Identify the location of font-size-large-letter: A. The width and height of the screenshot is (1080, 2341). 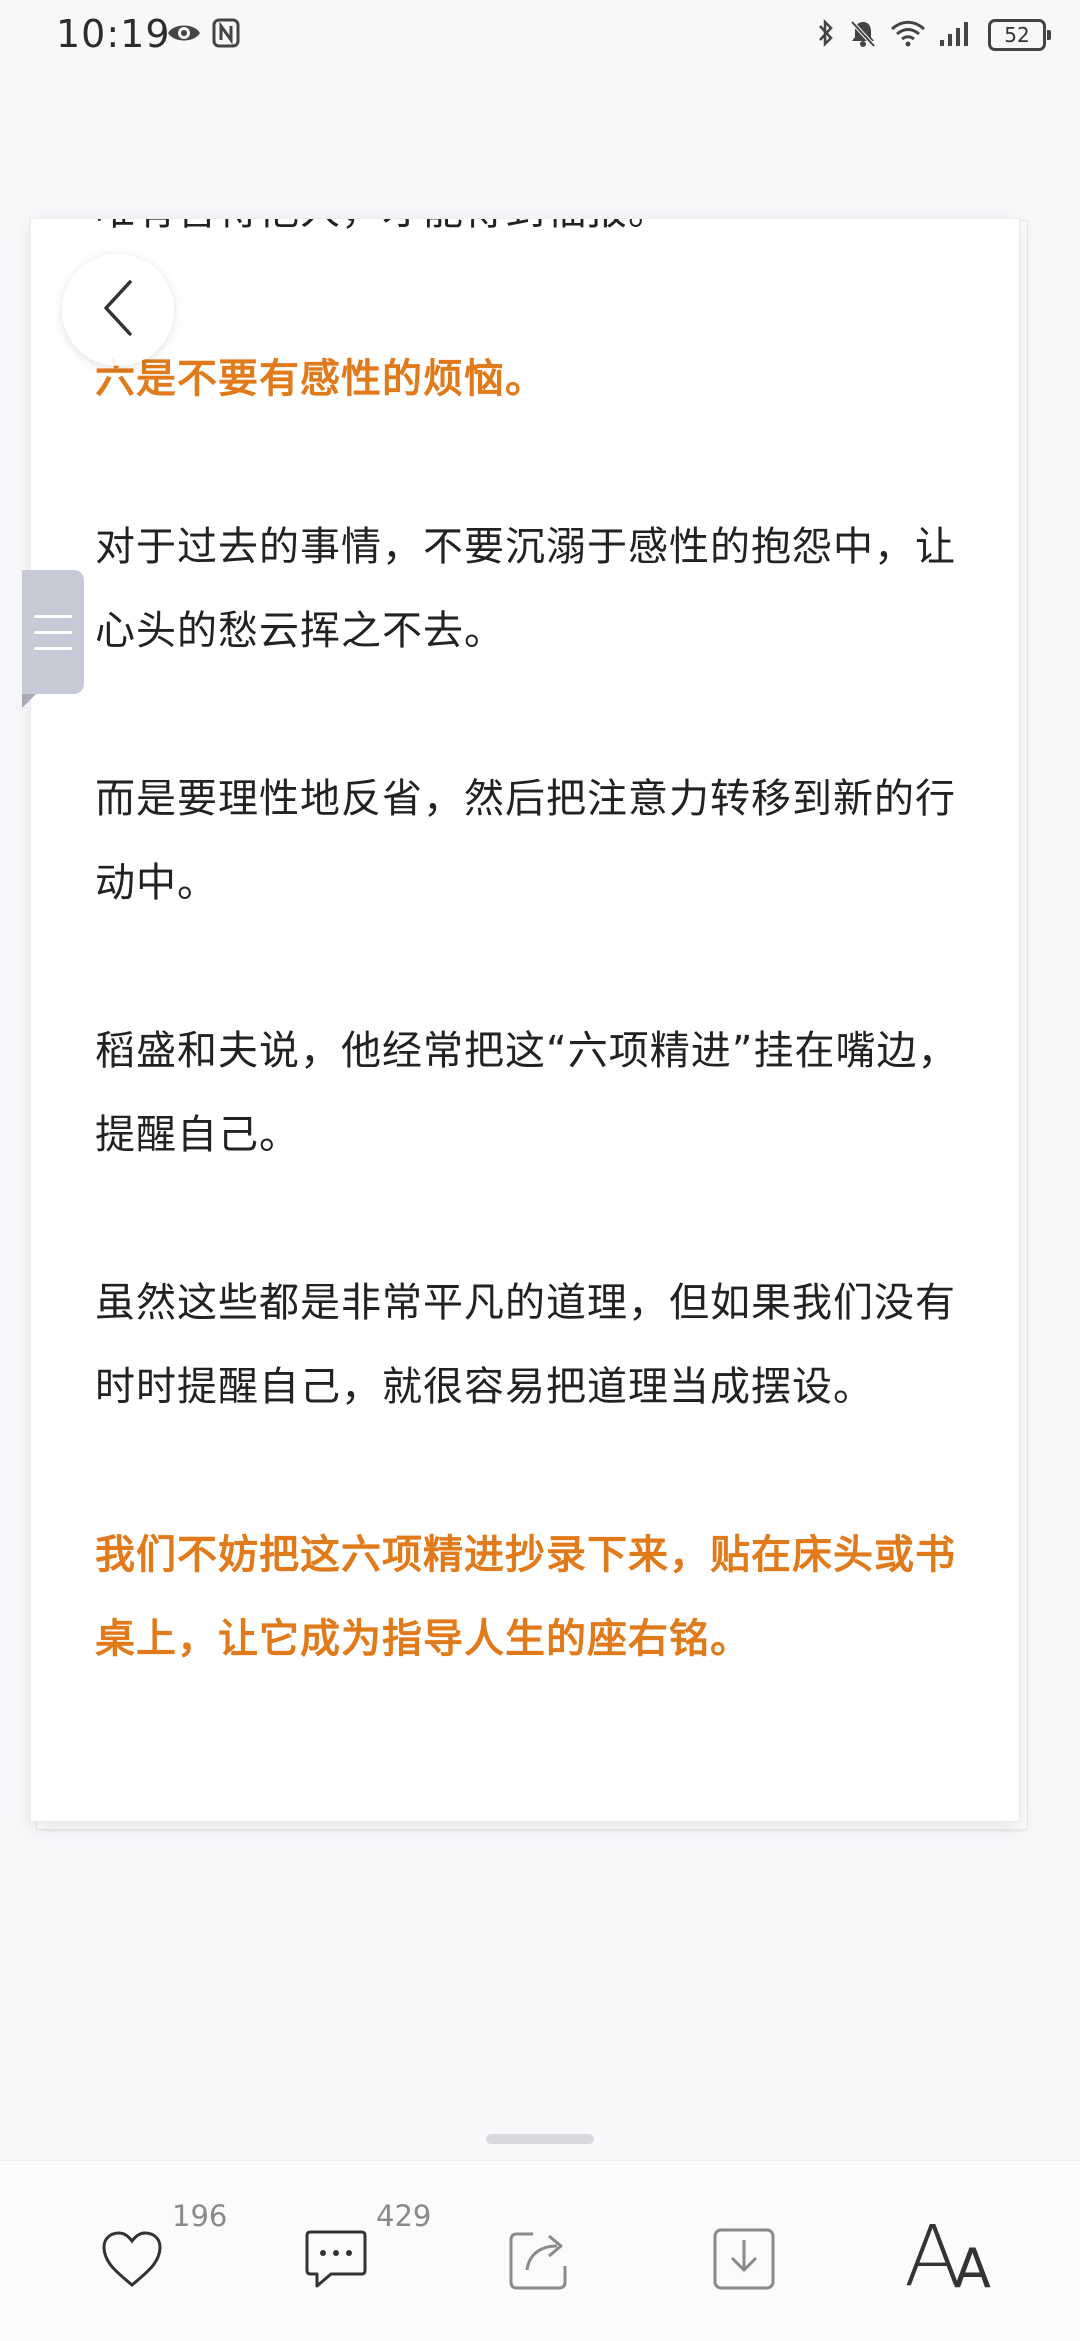
(933, 2256).